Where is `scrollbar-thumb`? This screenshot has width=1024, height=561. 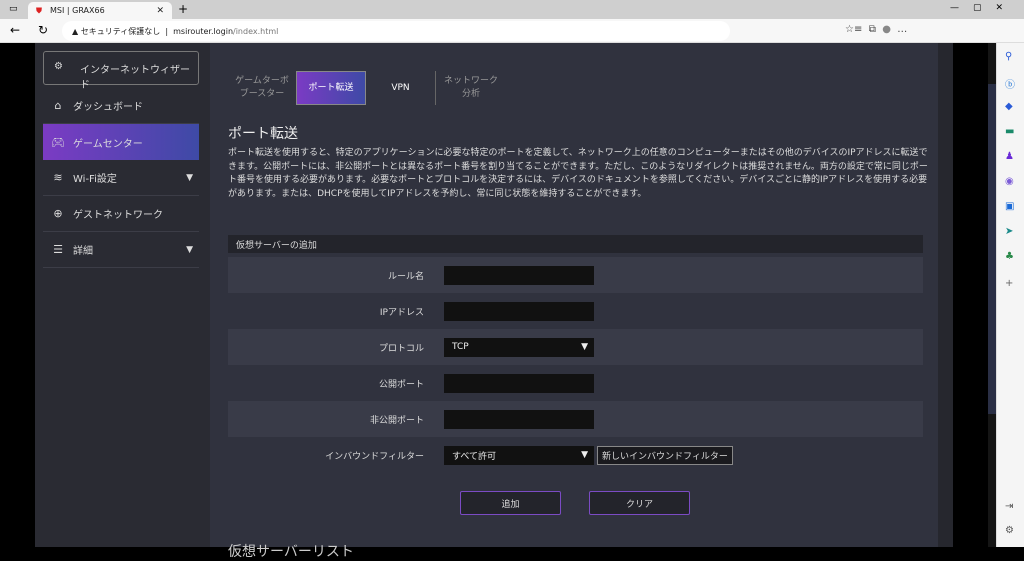
scrollbar-thumb is located at coordinates (992, 249).